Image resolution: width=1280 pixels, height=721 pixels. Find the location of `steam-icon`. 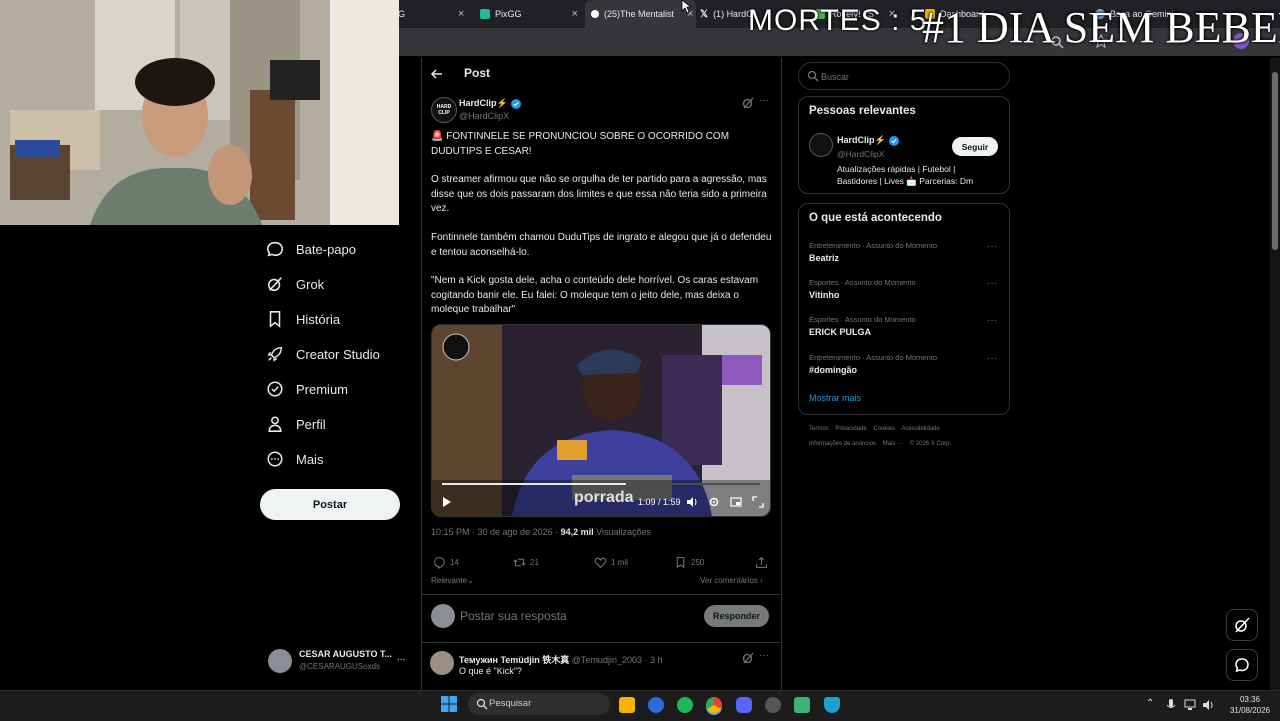

steam-icon is located at coordinates (773, 705).